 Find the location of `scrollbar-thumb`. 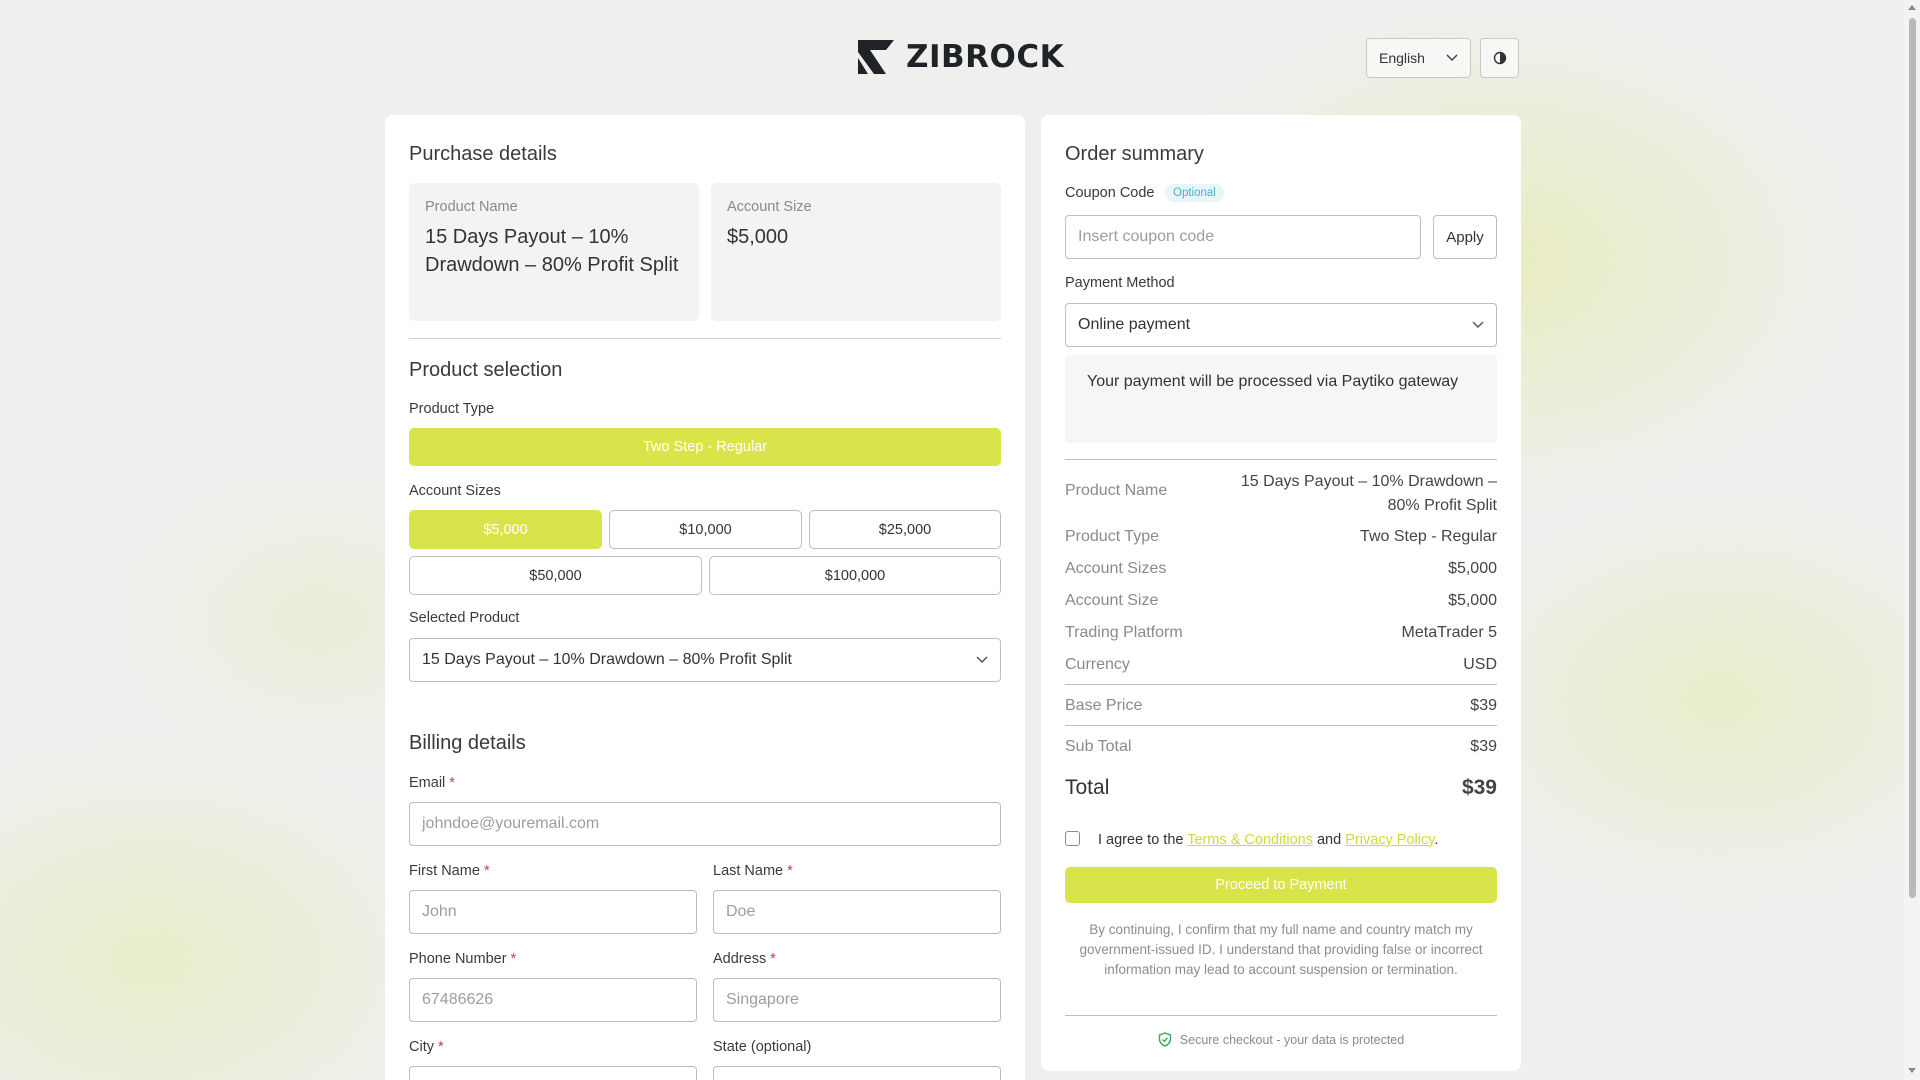

scrollbar-thumb is located at coordinates (1912, 458).